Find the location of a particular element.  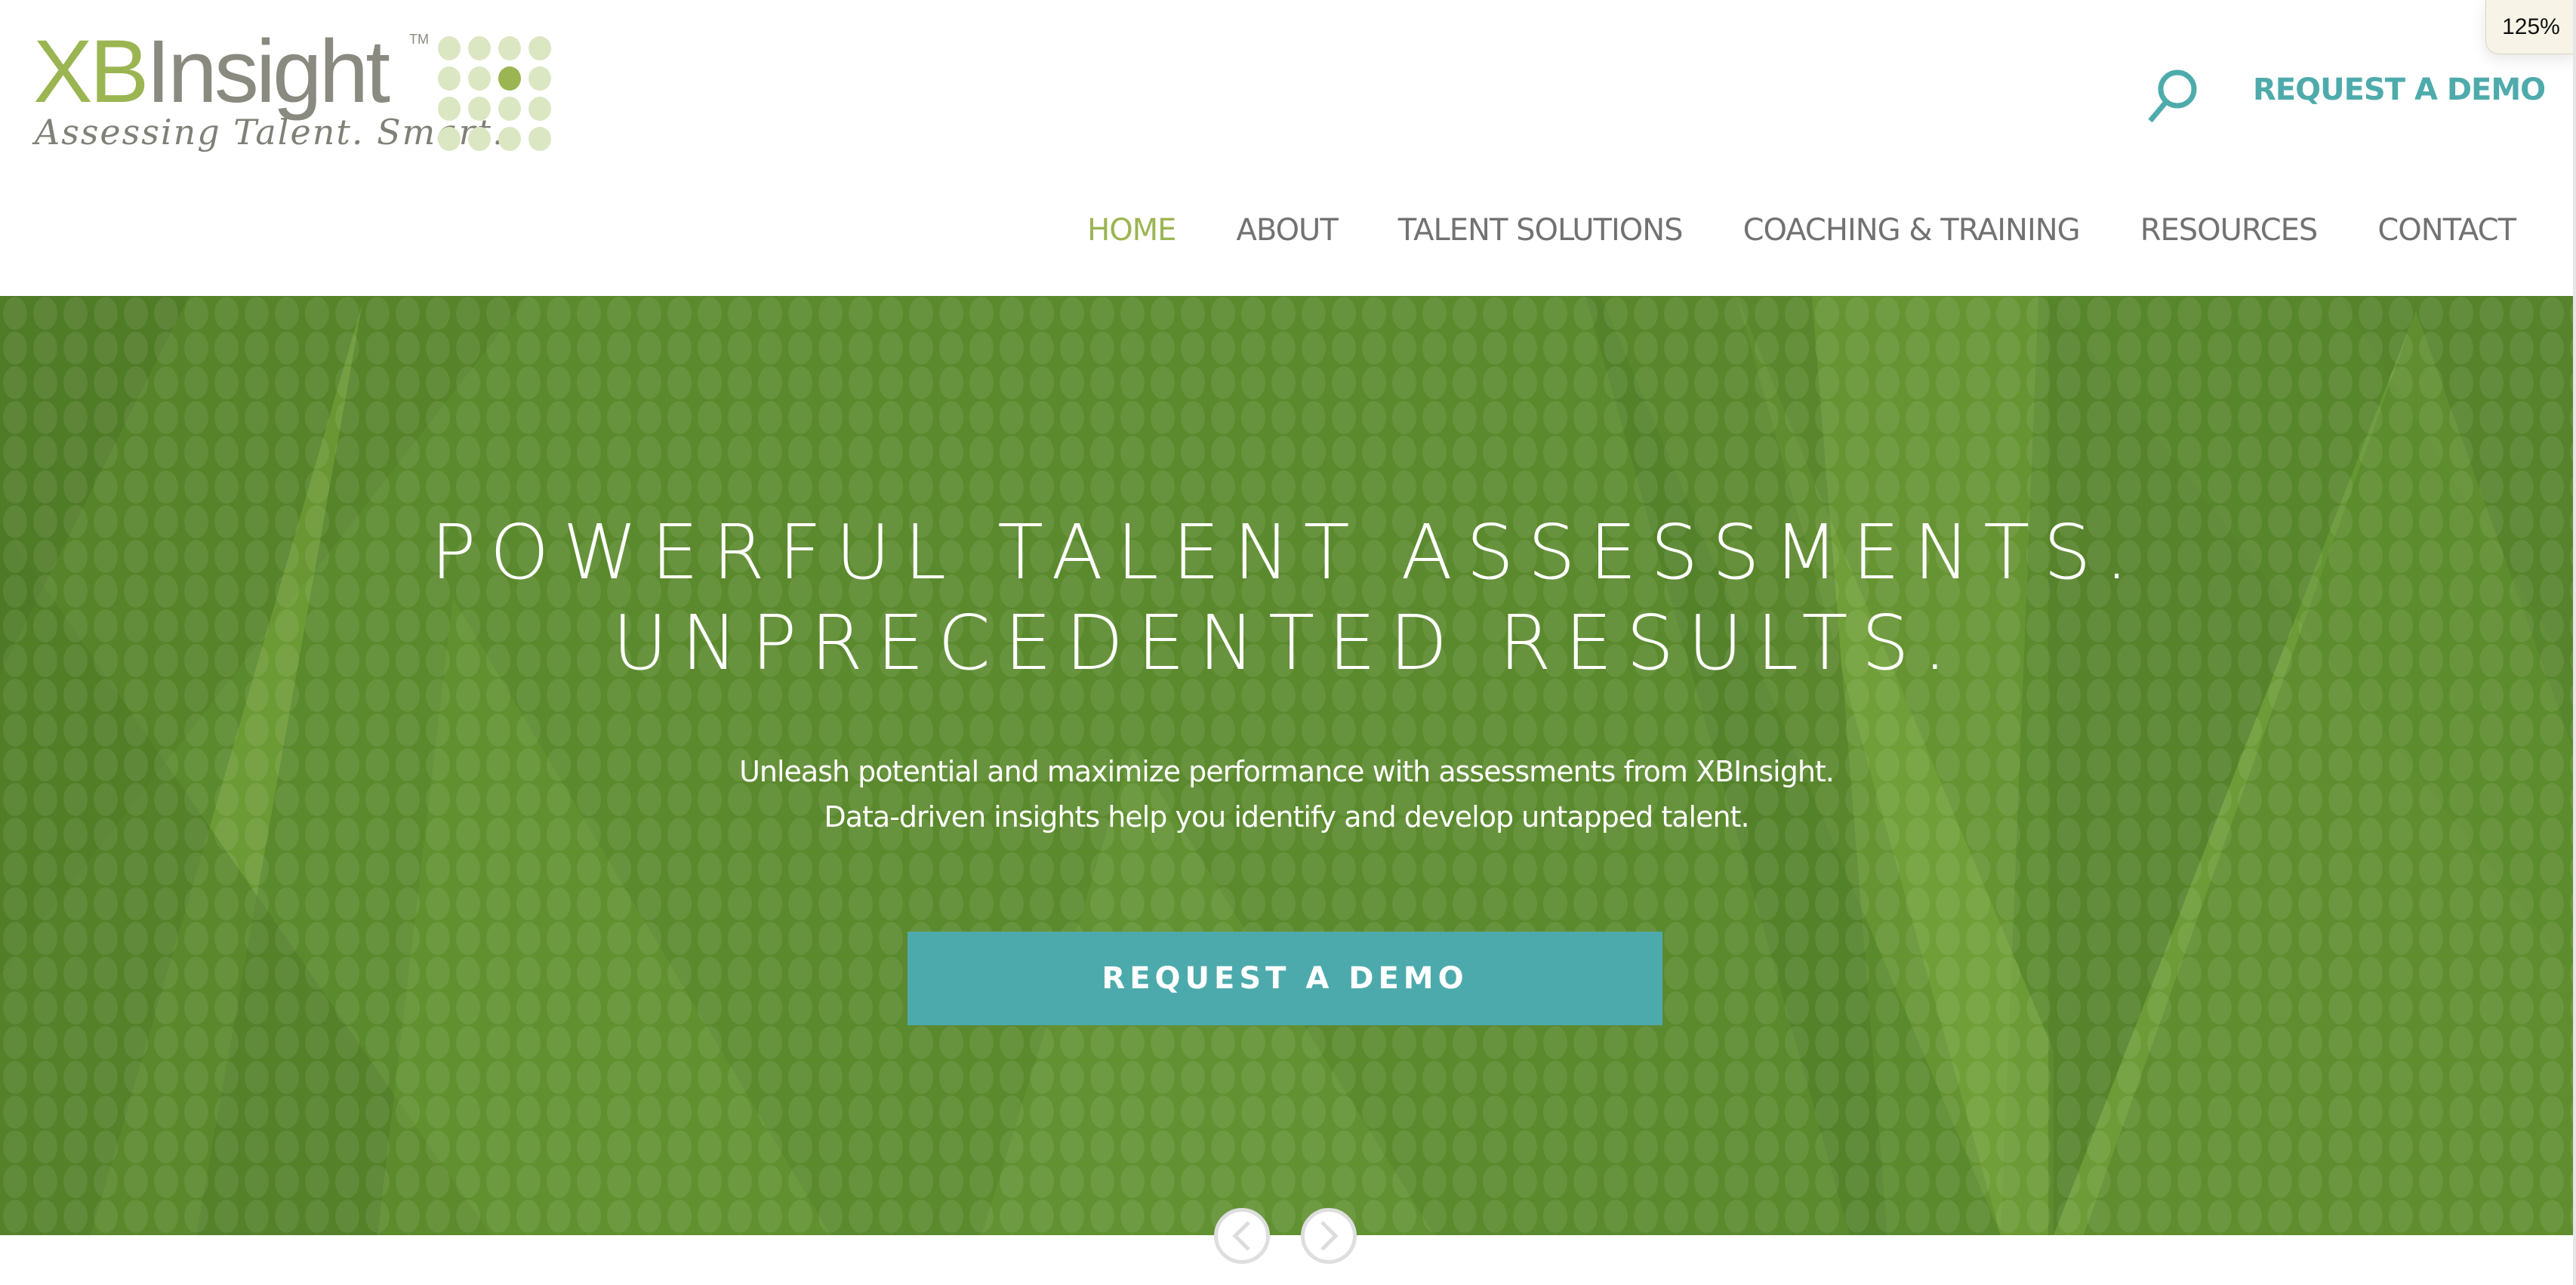

nav-item-resources: RESOURCES is located at coordinates (2229, 230).